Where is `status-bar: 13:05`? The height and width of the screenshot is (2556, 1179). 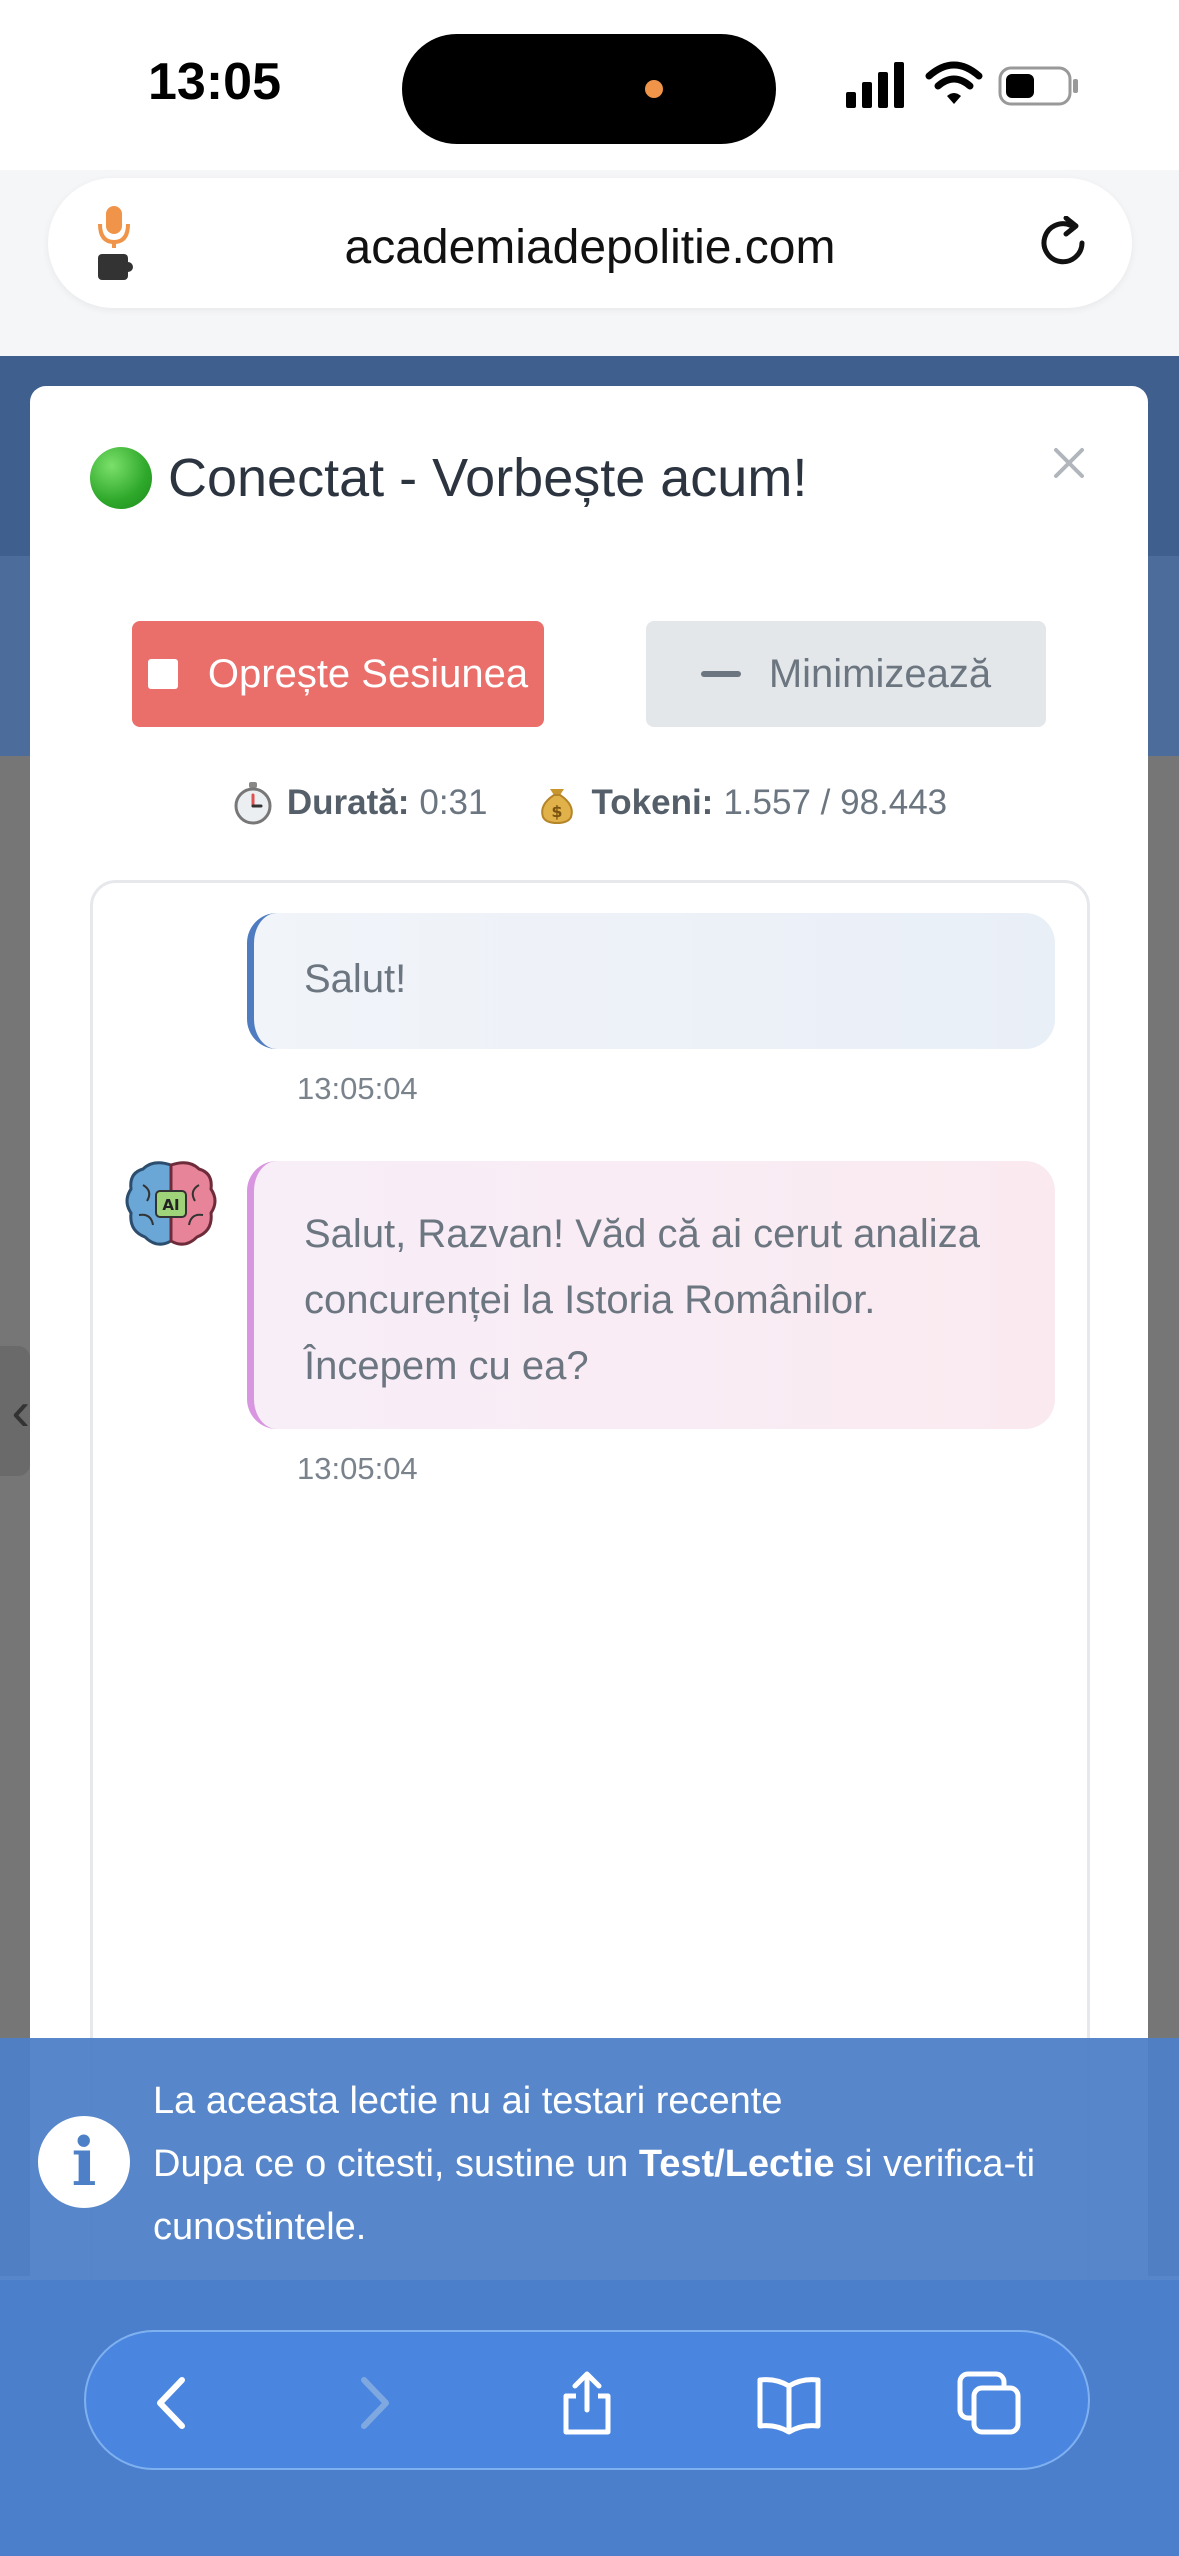
status-bar: 13:05 is located at coordinates (589, 85).